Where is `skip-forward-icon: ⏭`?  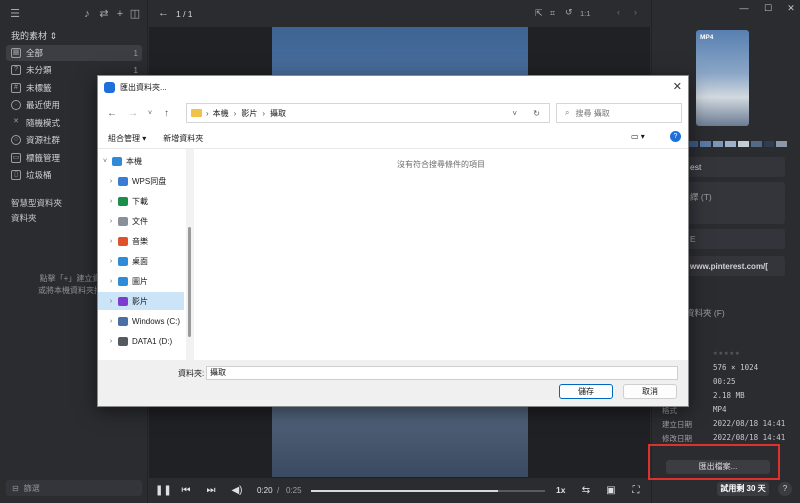 skip-forward-icon: ⏭ is located at coordinates (211, 491).